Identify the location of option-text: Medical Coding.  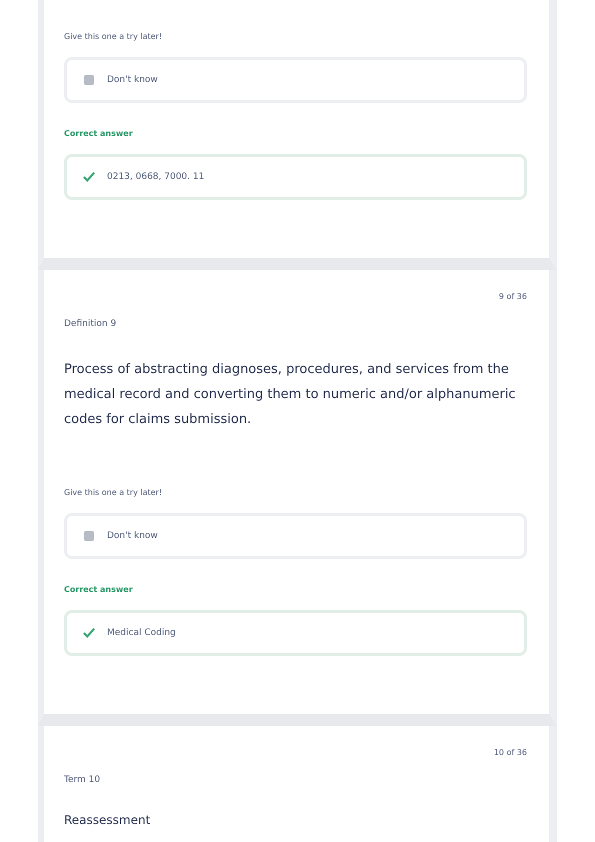
(141, 633).